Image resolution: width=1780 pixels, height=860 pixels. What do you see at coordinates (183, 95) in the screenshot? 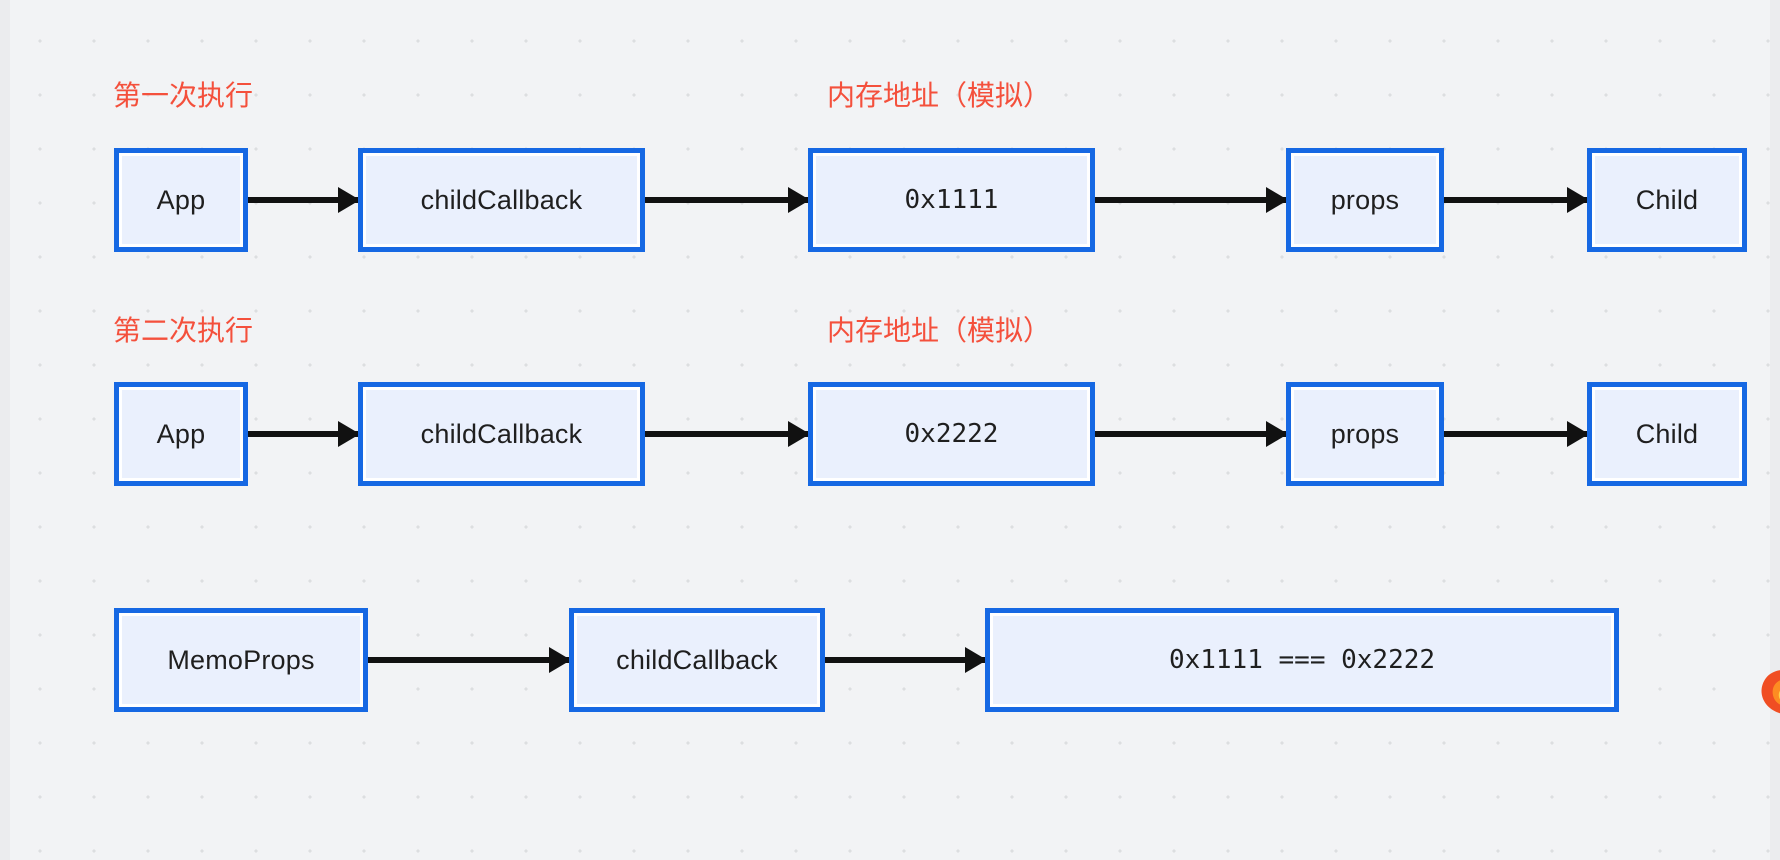
I see `annotation-first-execution: 第一次执行` at bounding box center [183, 95].